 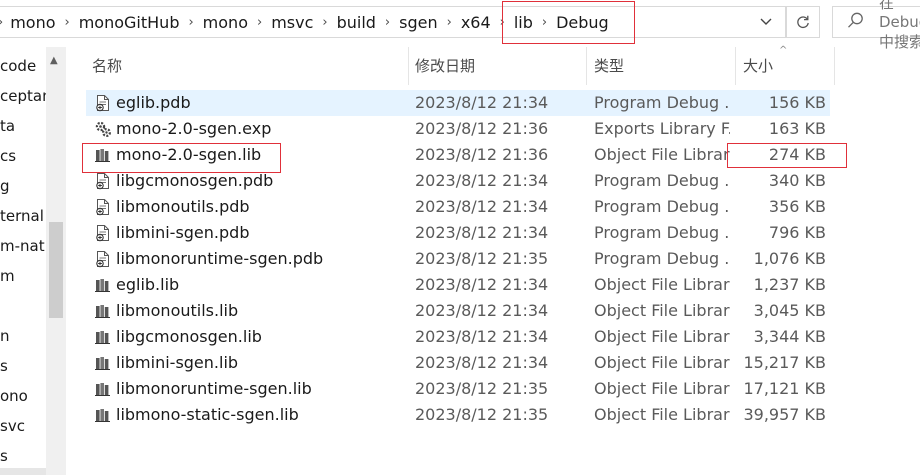 What do you see at coordinates (7, 126) in the screenshot?
I see `nav-item: ta` at bounding box center [7, 126].